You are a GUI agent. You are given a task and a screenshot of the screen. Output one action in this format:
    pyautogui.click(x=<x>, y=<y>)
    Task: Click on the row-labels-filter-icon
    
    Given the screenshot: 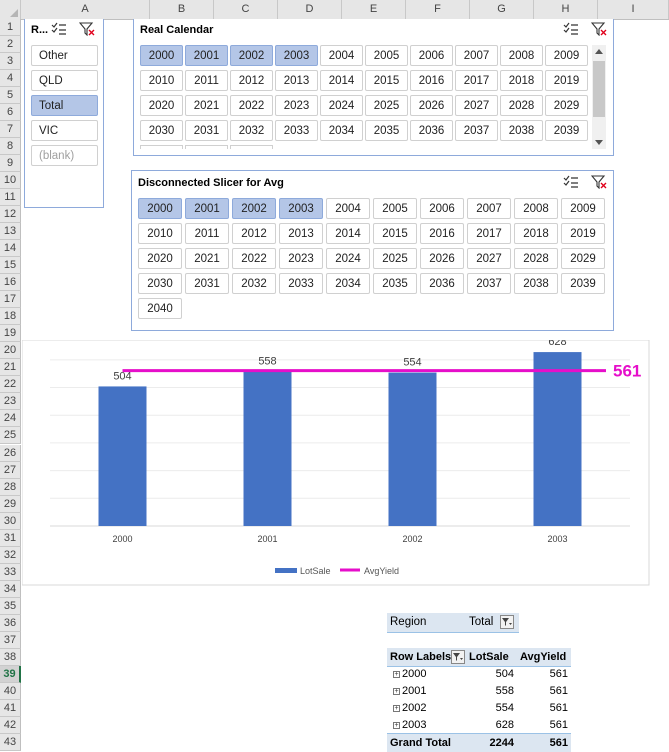 What is the action you would take?
    pyautogui.click(x=458, y=657)
    